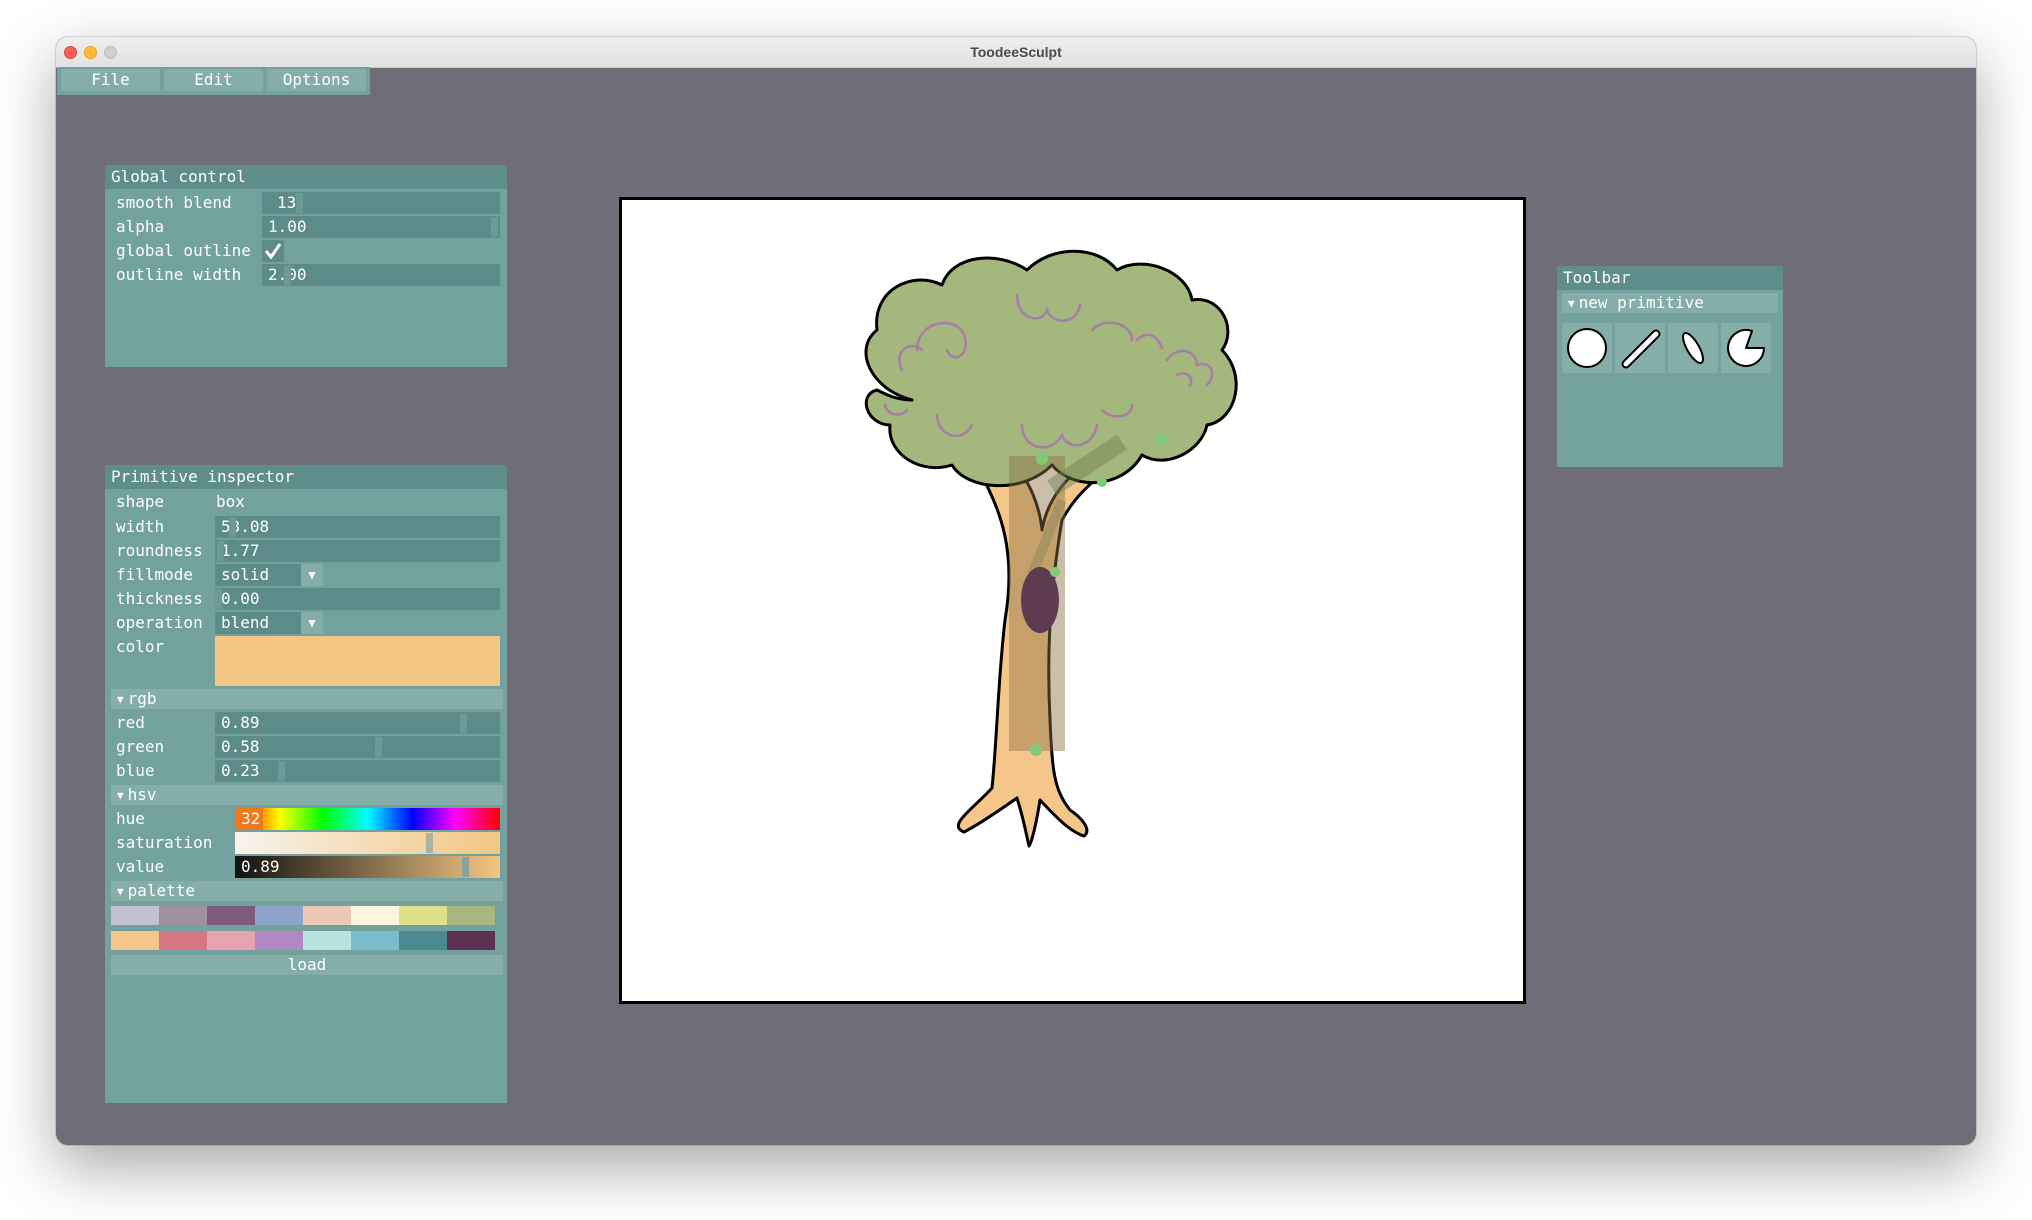 This screenshot has width=2032, height=1220. Describe the element at coordinates (140, 226) in the screenshot. I see `alpha-label: alpha` at that location.